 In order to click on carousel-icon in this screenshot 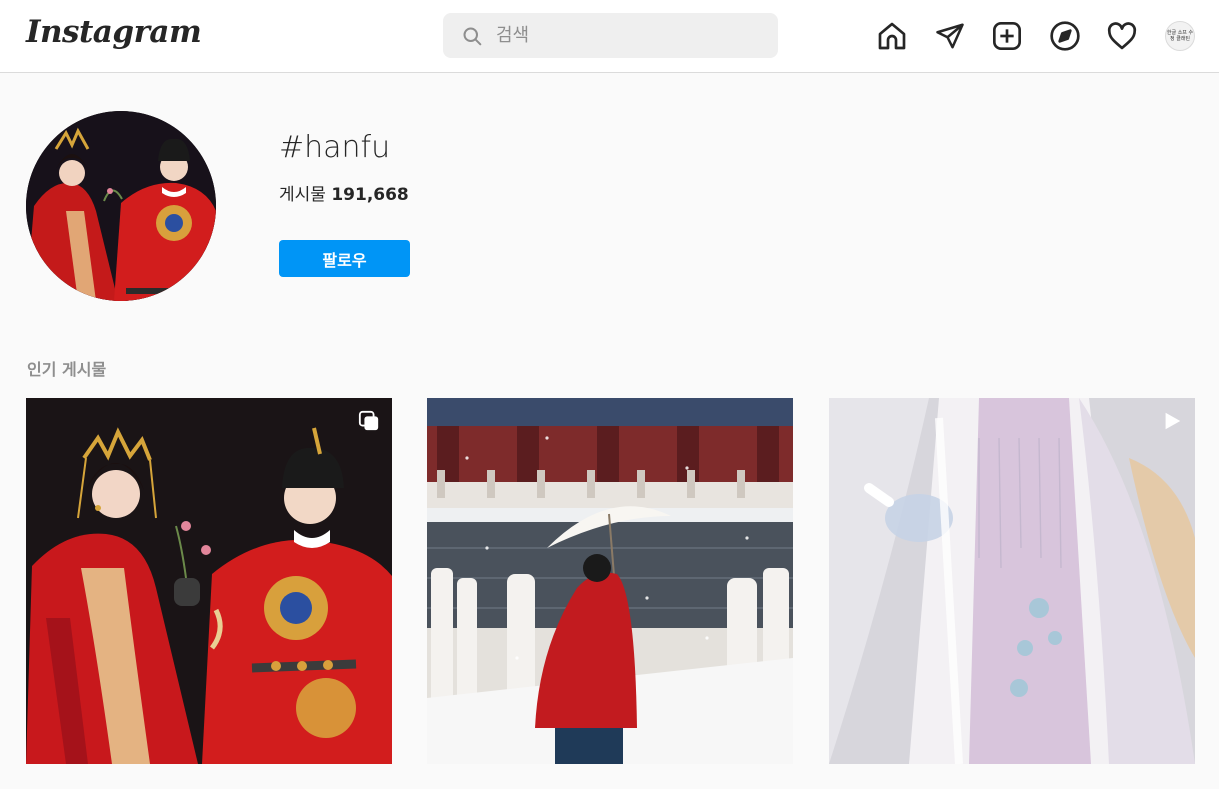, I will do `click(368, 420)`.